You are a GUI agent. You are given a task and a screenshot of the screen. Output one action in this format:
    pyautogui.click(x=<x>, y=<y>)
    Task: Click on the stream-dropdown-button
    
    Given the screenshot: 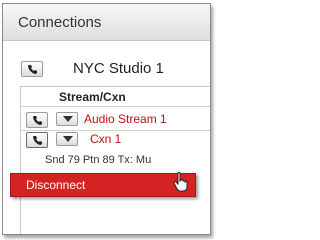 What is the action you would take?
    pyautogui.click(x=67, y=119)
    